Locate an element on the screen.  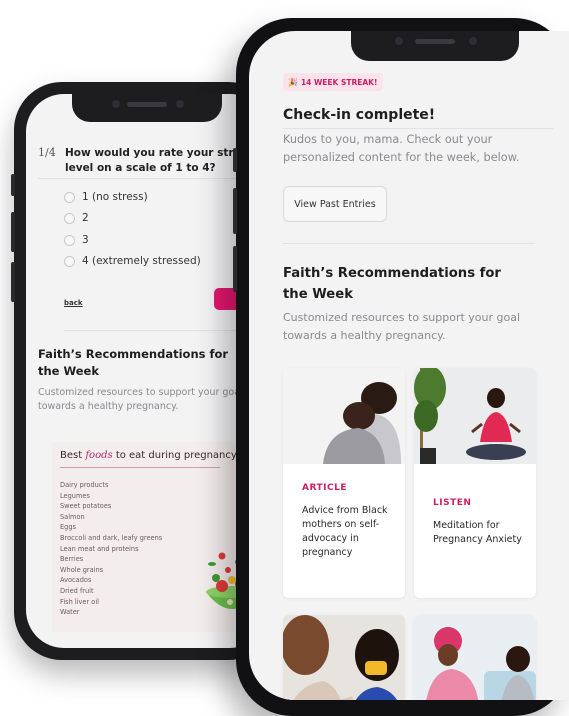
option-label: 3 is located at coordinates (85, 240).